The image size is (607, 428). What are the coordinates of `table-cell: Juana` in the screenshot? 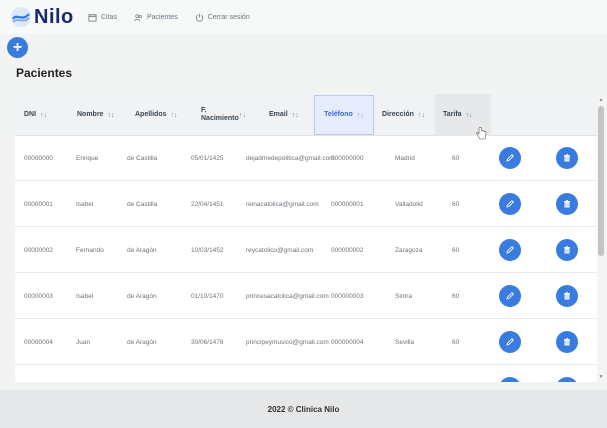 It's located at (85, 374).